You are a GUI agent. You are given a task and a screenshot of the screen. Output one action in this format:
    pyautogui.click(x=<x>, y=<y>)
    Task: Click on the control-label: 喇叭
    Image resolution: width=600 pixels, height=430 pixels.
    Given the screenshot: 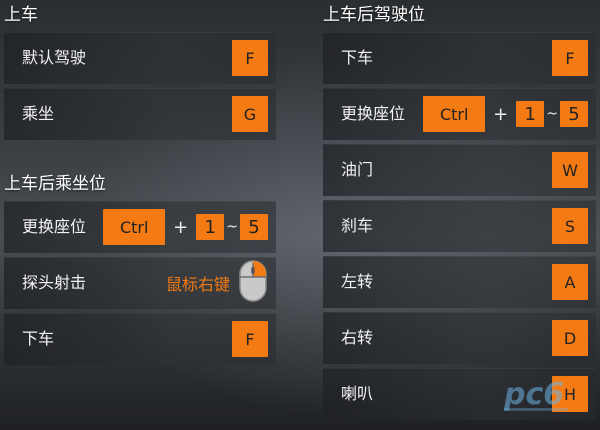 What is the action you would take?
    pyautogui.click(x=357, y=393)
    